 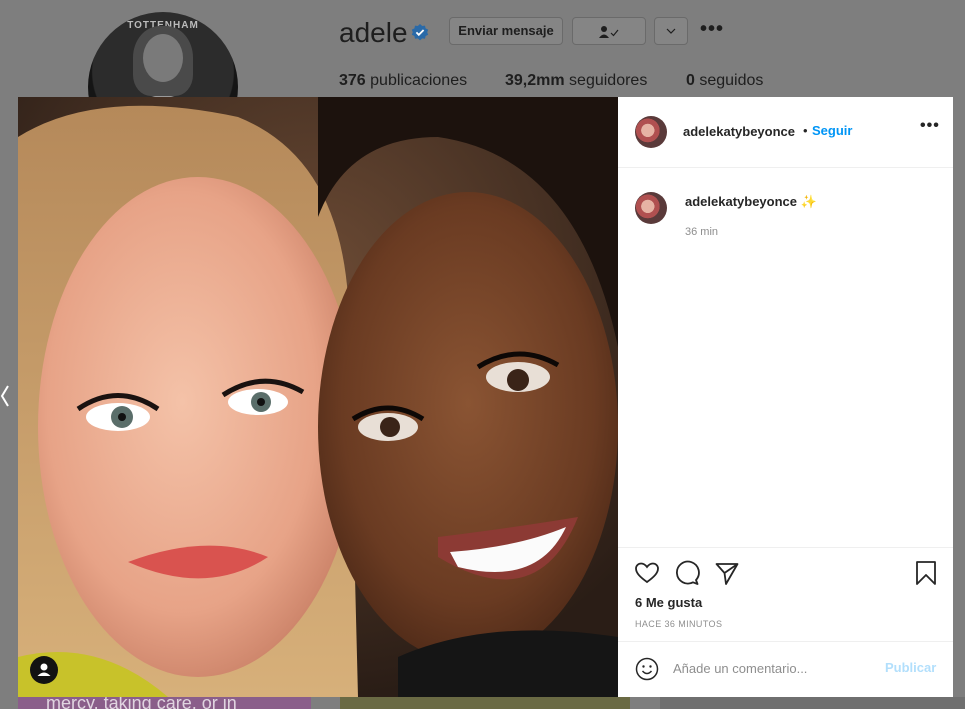 What do you see at coordinates (727, 573) in the screenshot?
I see `share-icon` at bounding box center [727, 573].